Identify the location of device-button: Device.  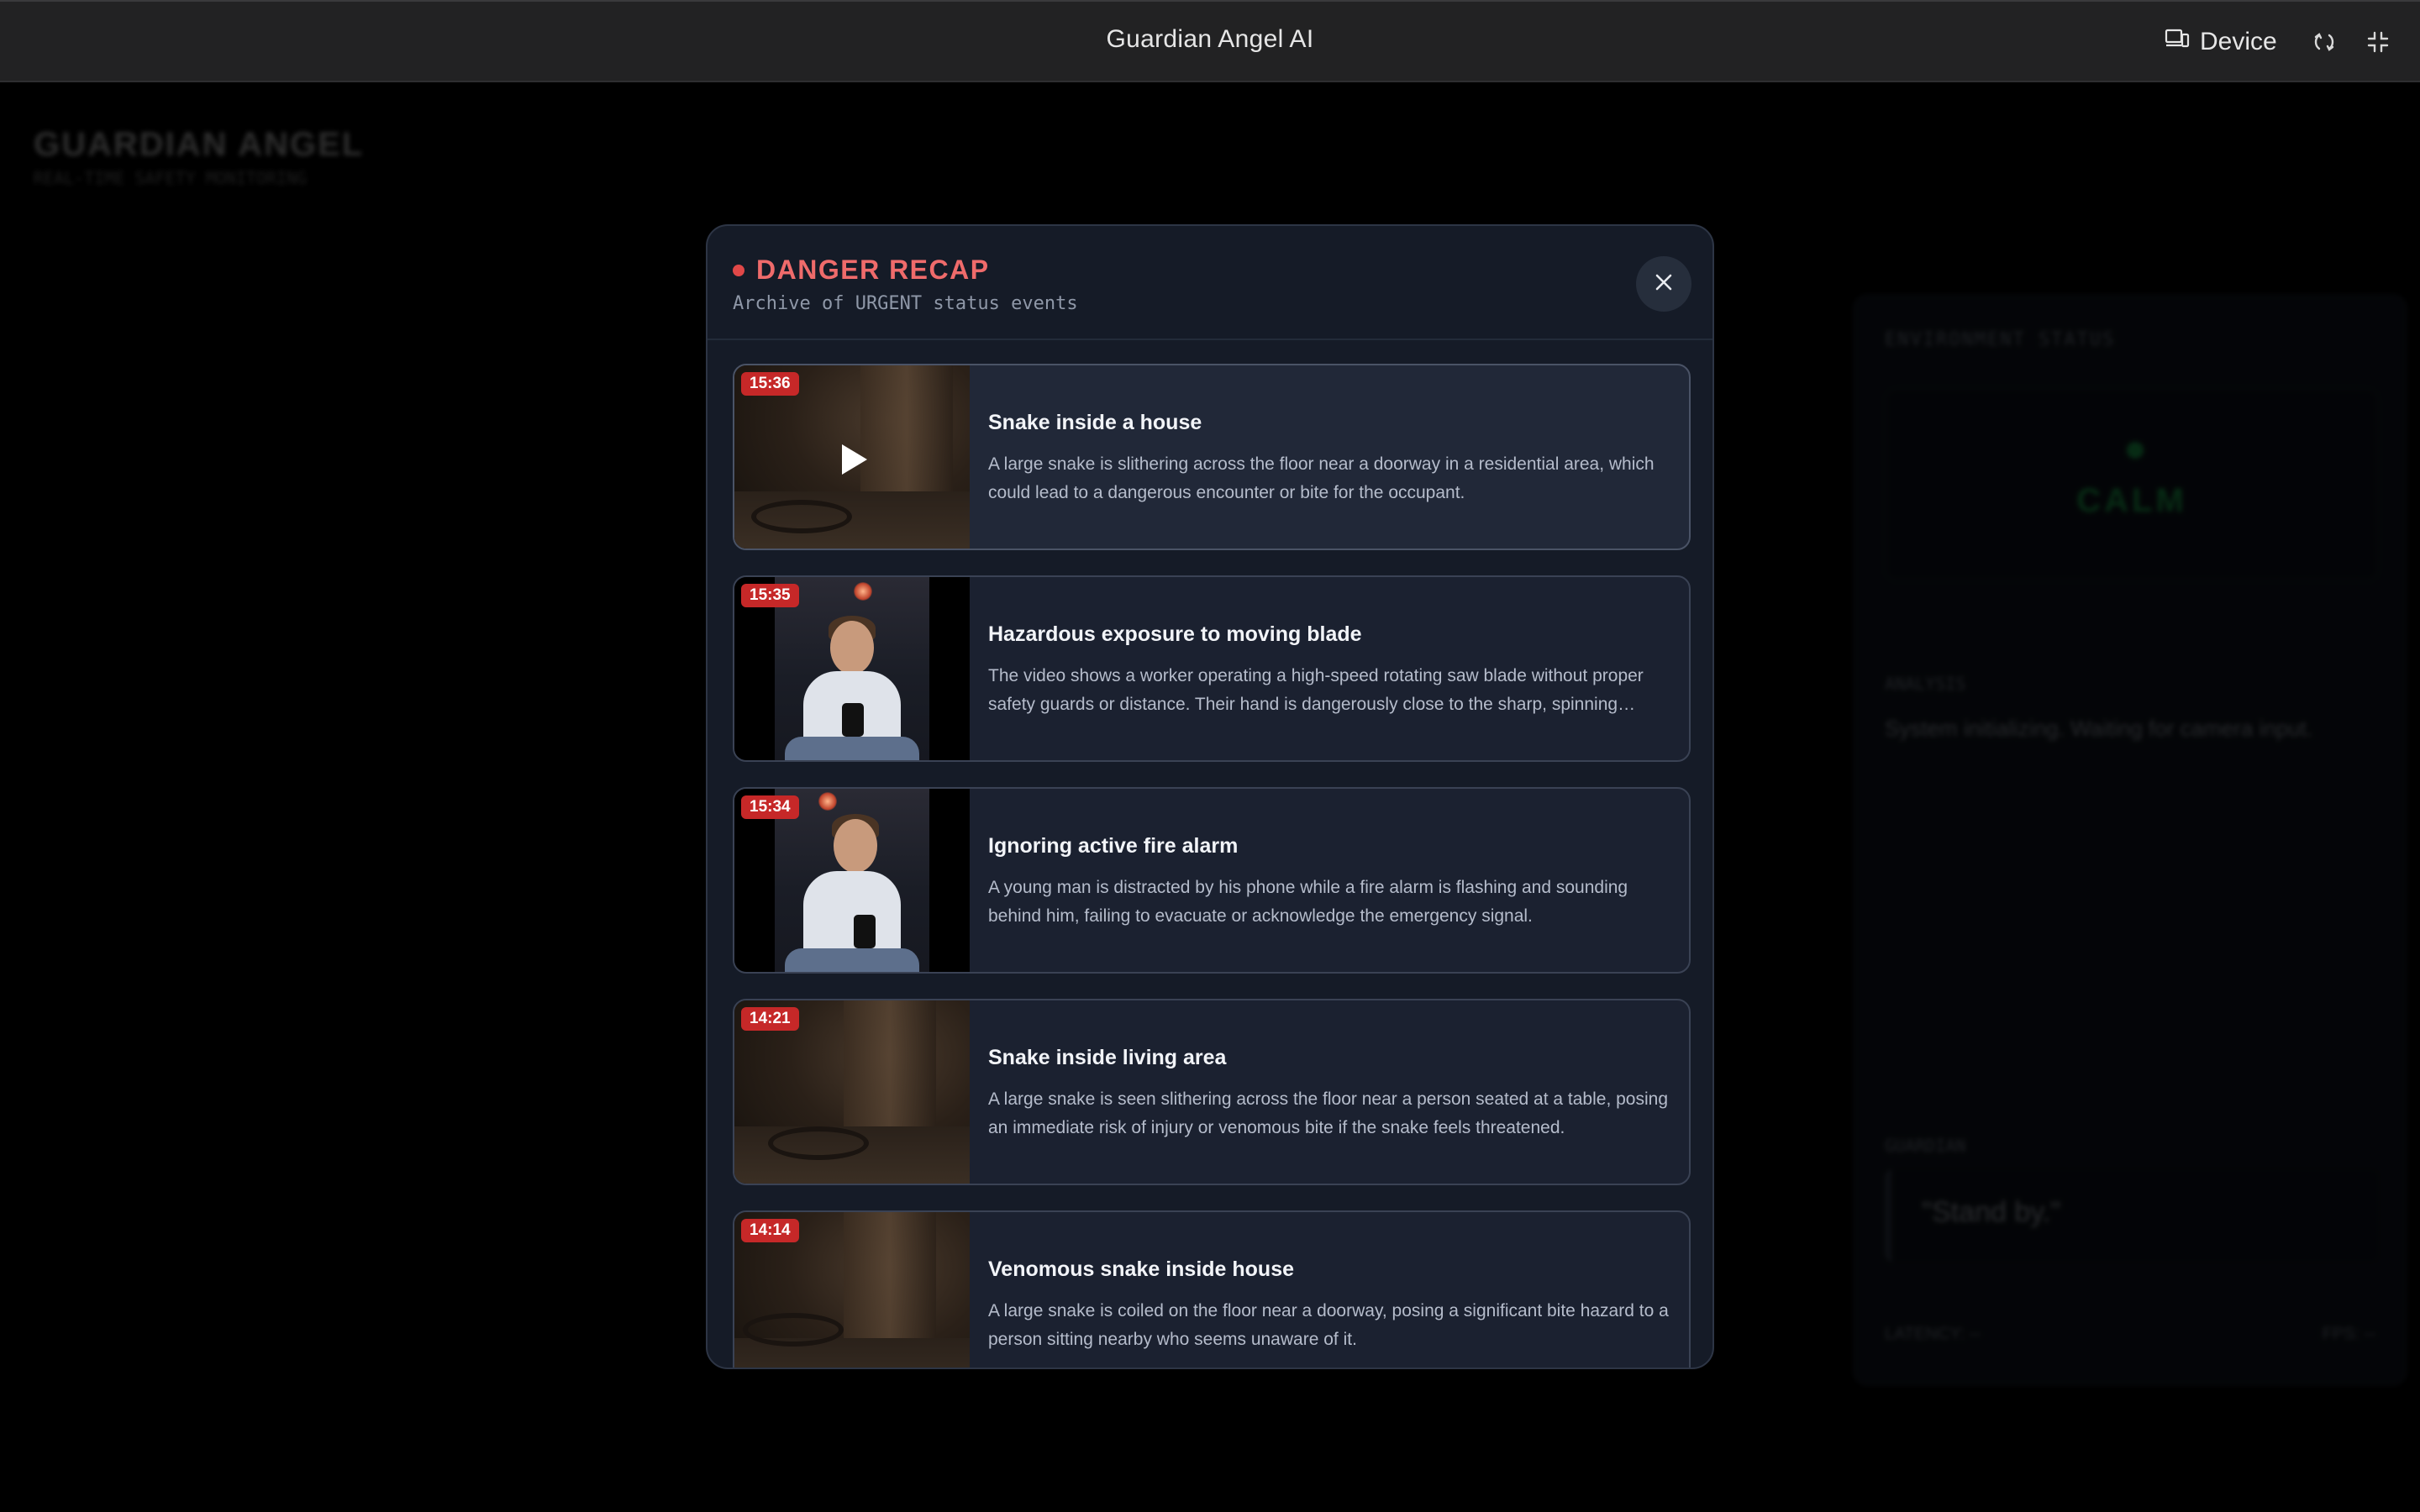
(2221, 42).